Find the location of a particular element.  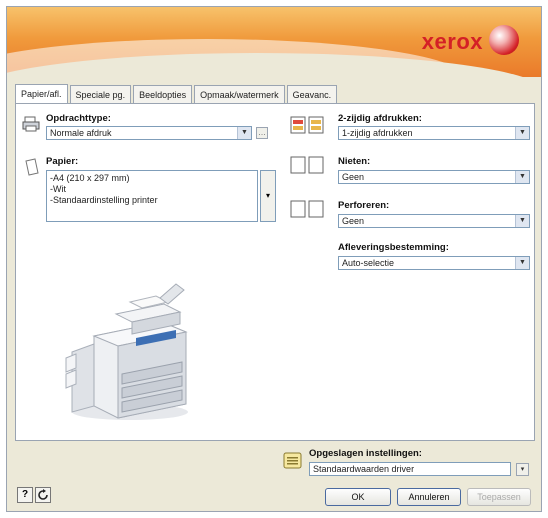

paper-options-button: ▾ is located at coordinates (268, 196).